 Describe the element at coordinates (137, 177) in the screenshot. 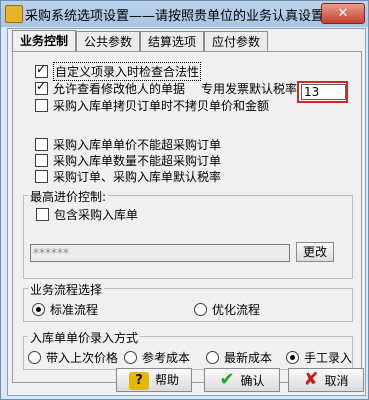

I see `default-tax-rate-label: 采购订单、采购入库单默认税率` at that location.